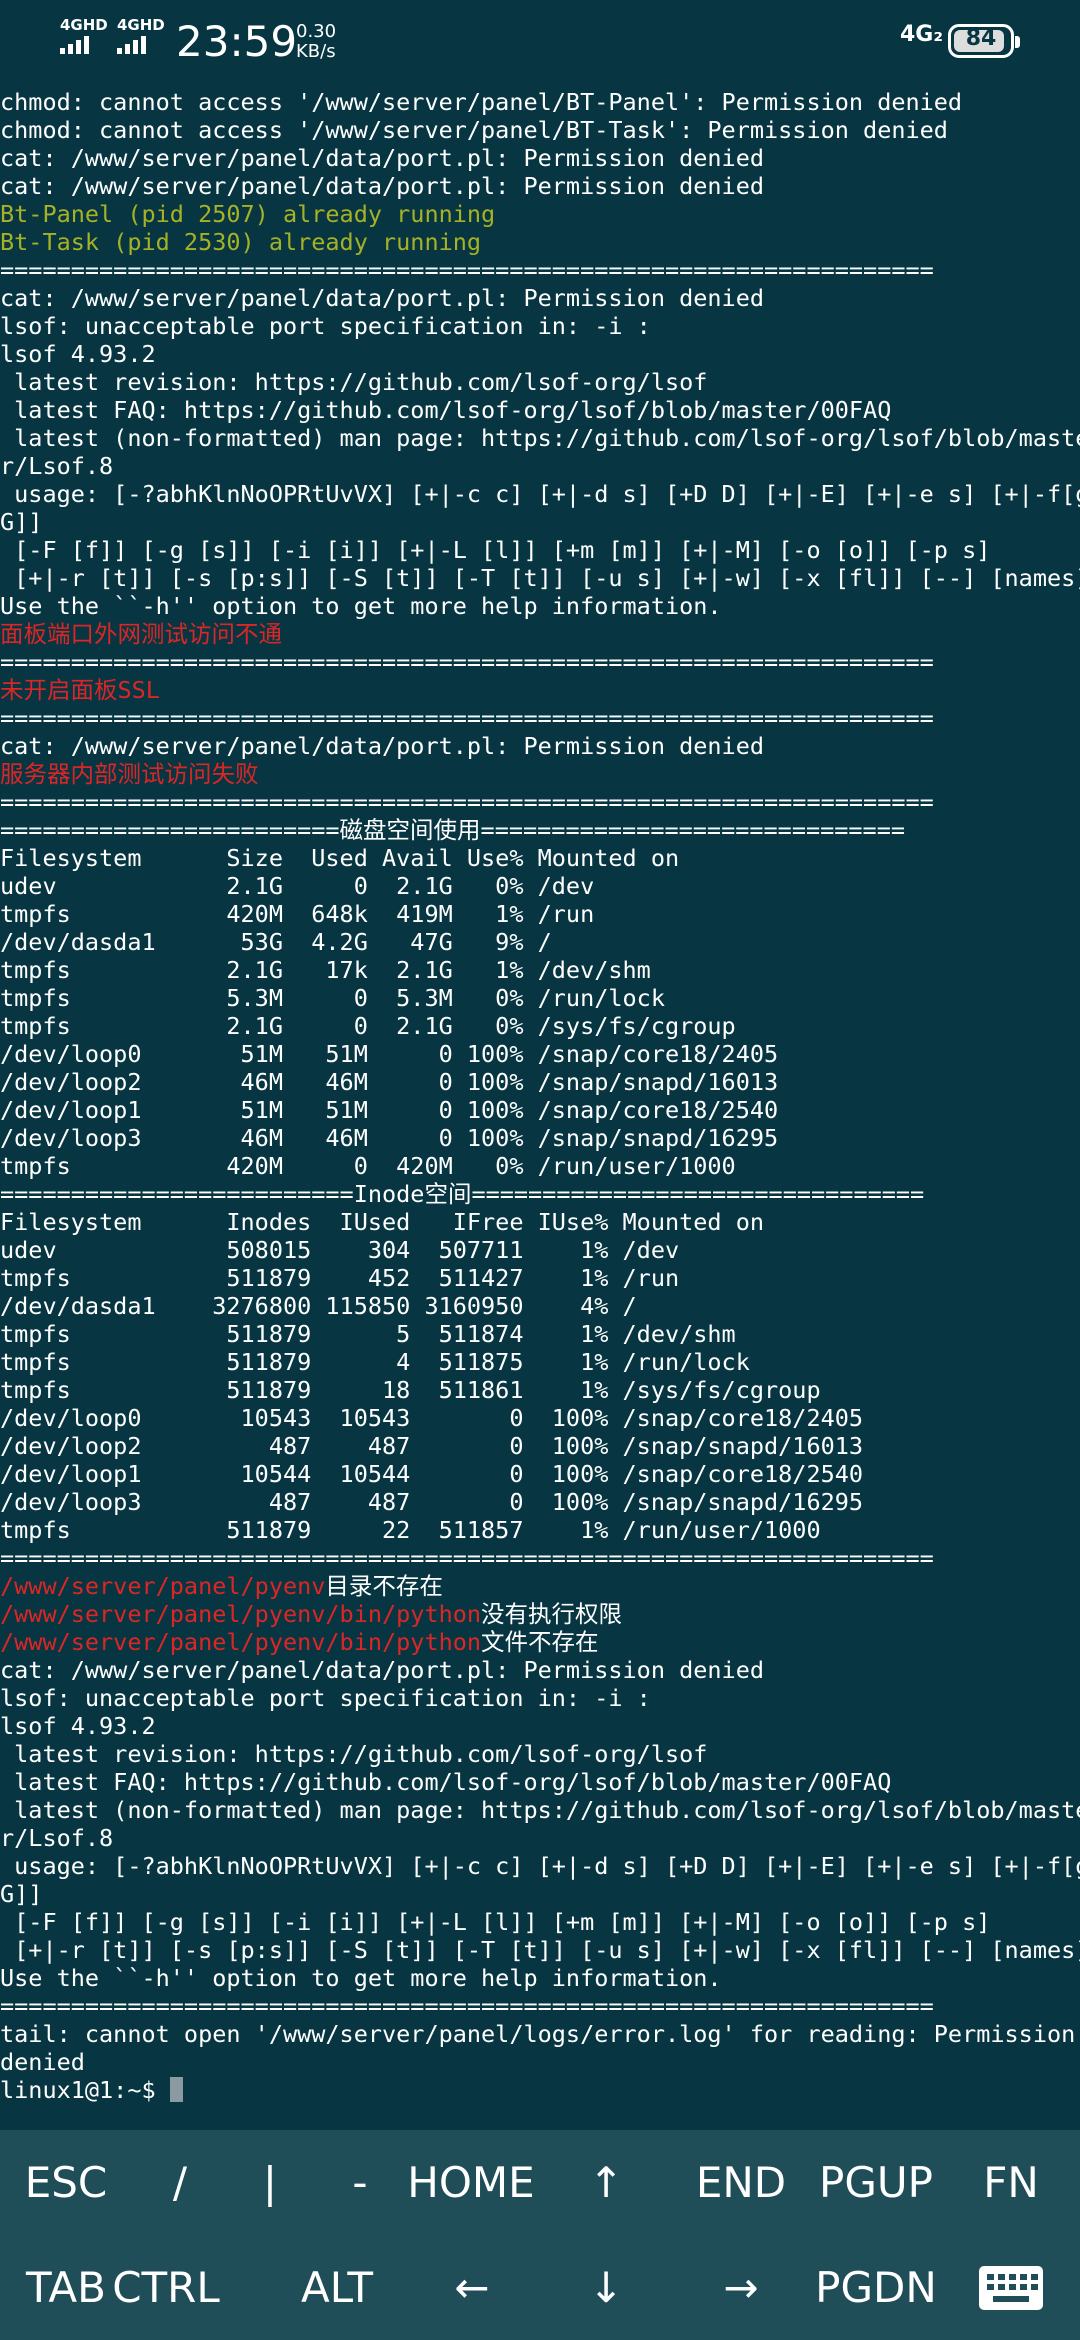  I want to click on key-ctrl: CTRL, so click(166, 2287).